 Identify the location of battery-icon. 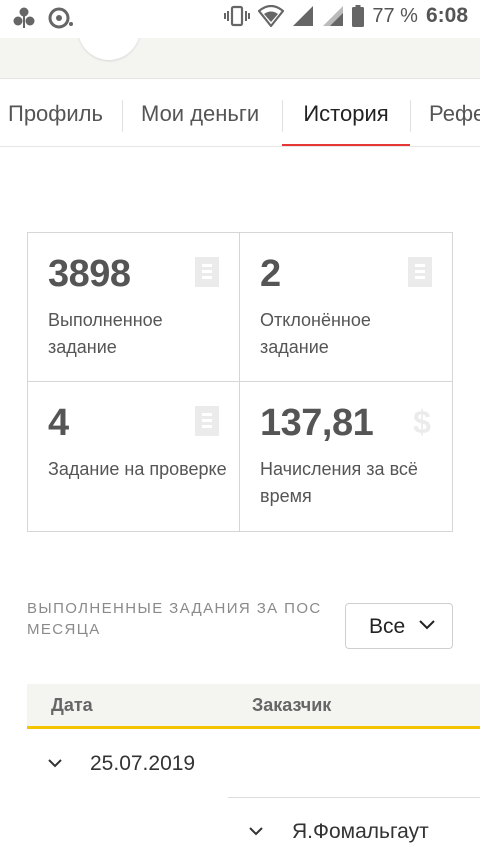
(358, 16).